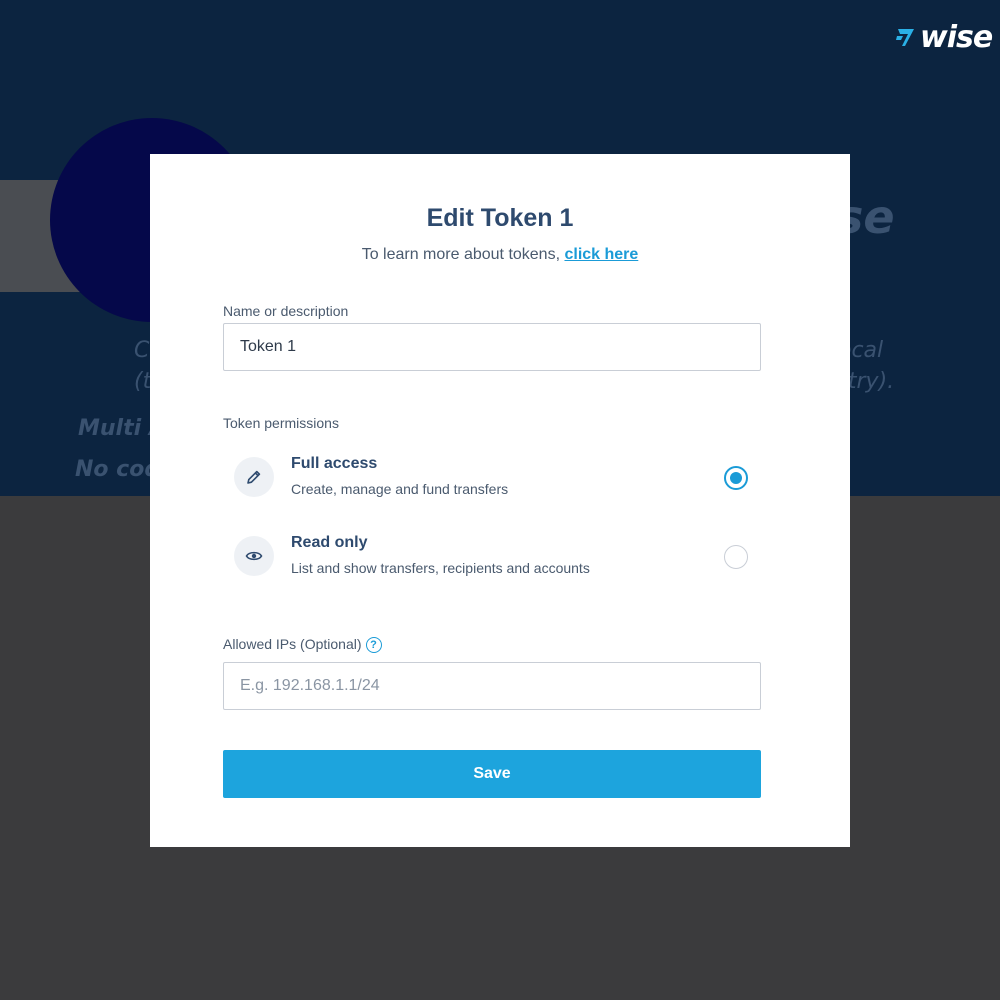 The image size is (1000, 1000). Describe the element at coordinates (956, 37) in the screenshot. I see `wise-wordmark: wise` at that location.